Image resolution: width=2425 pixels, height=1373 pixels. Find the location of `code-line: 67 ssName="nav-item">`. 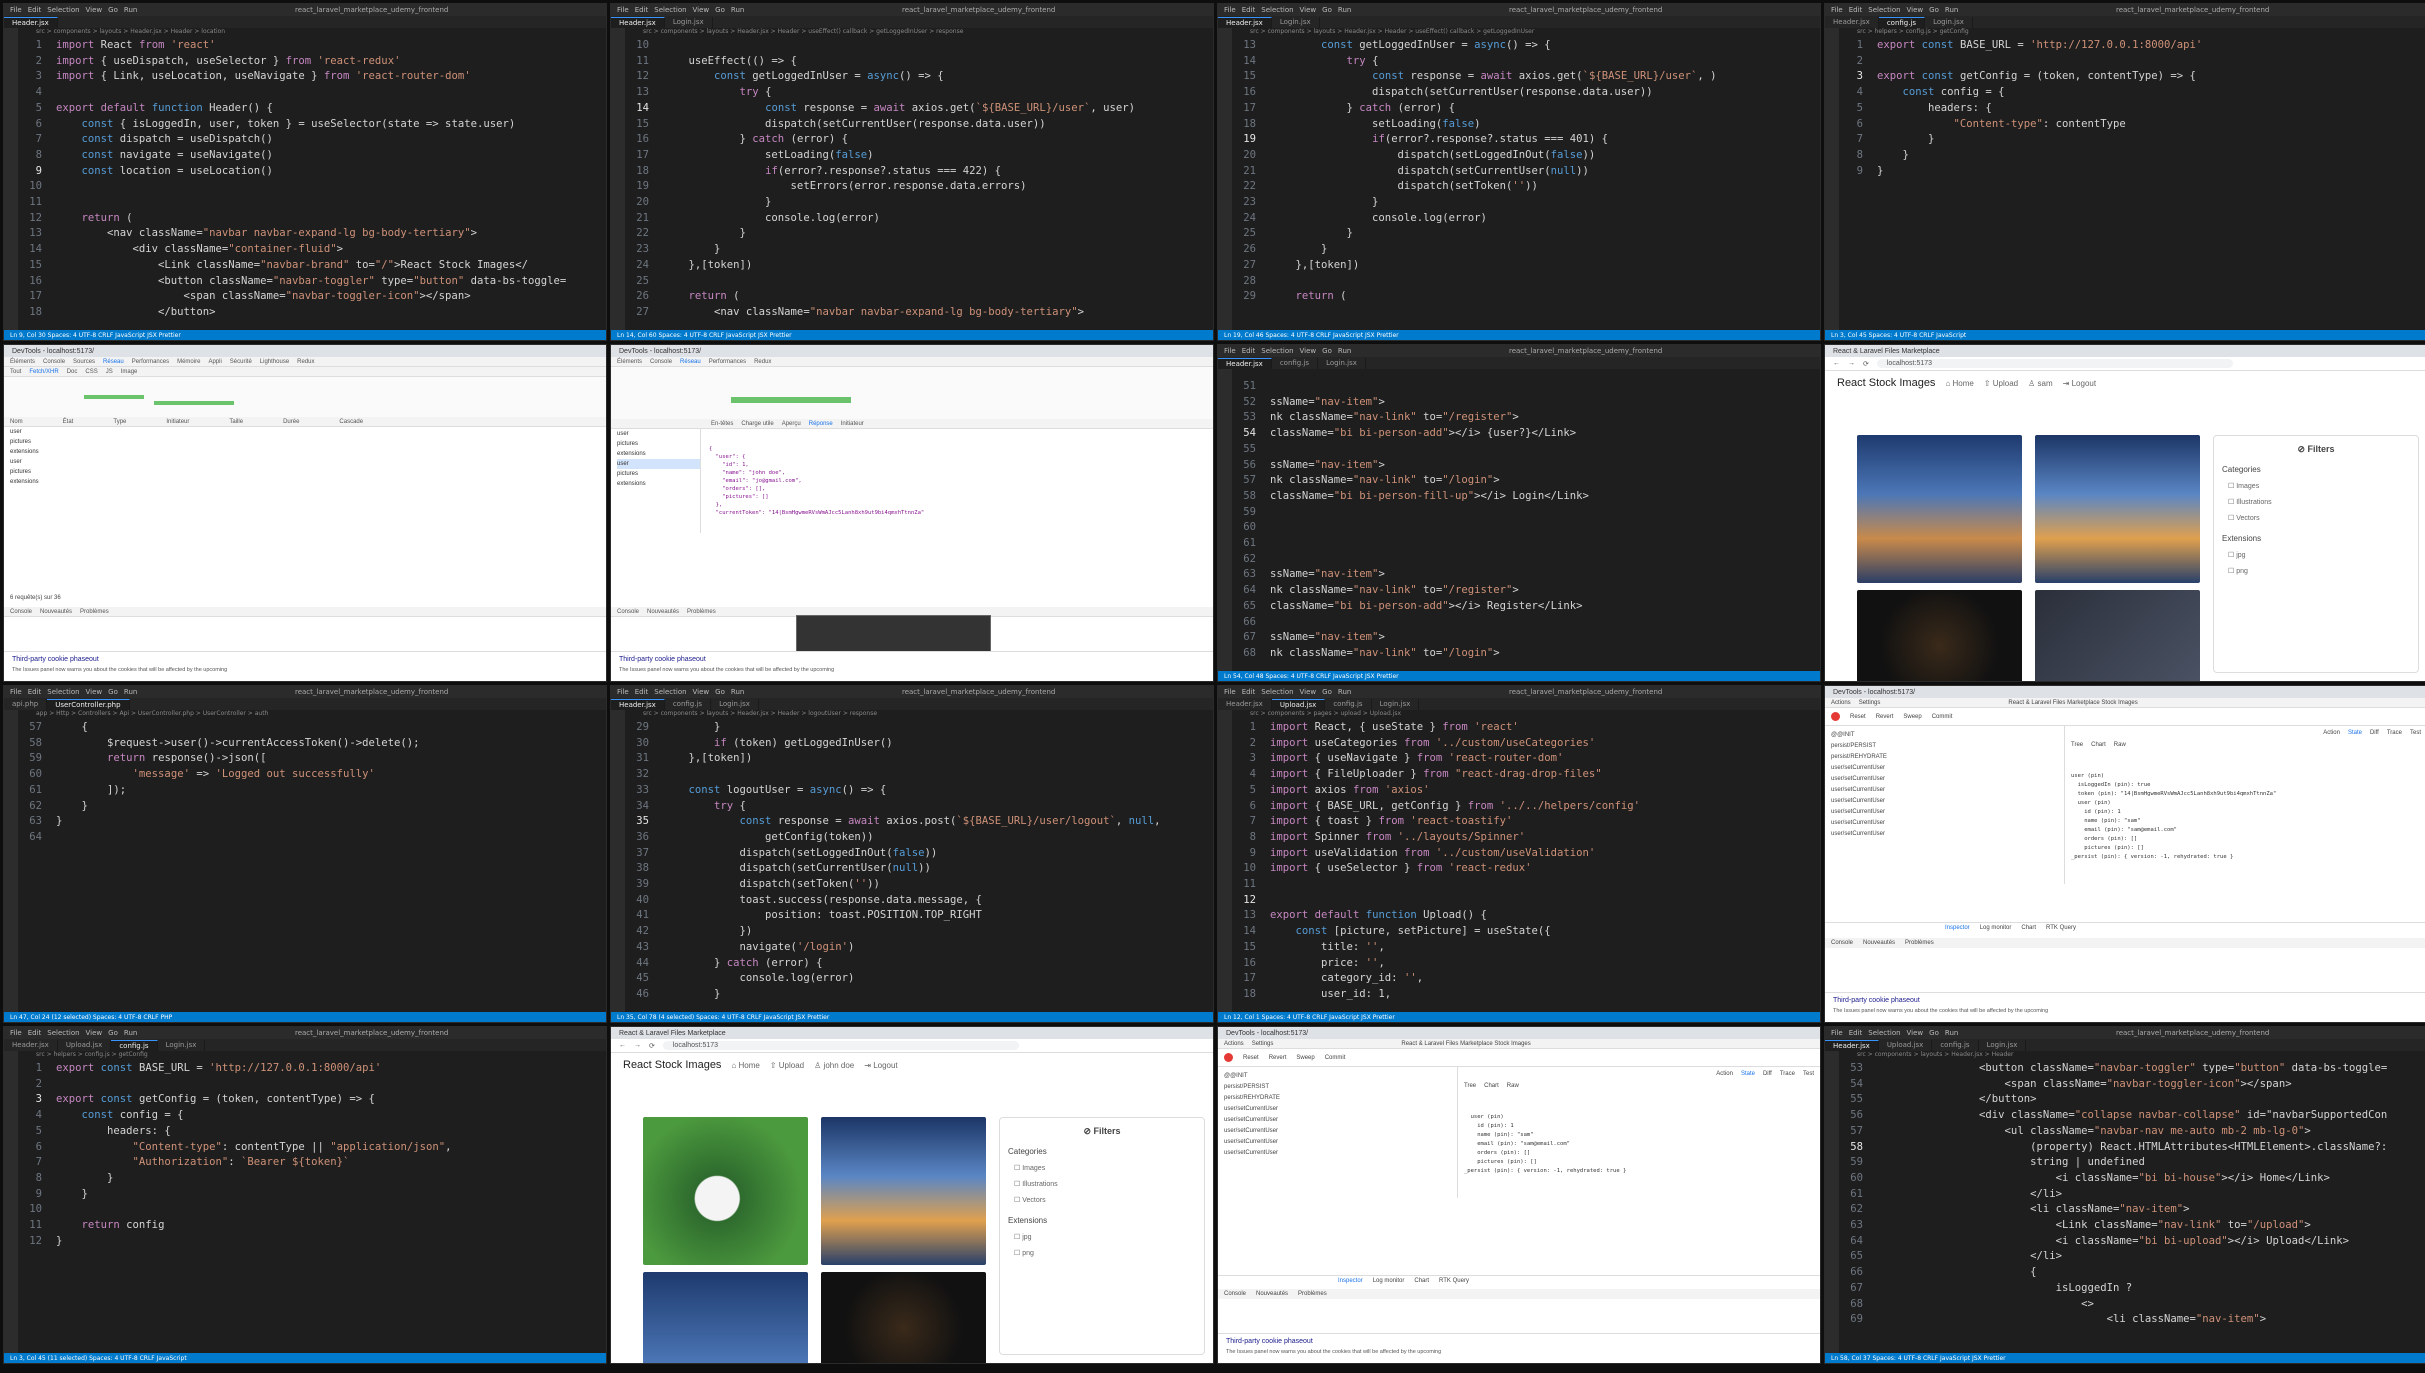

code-line: 67 ssName="nav-item"> is located at coordinates (1526, 638).